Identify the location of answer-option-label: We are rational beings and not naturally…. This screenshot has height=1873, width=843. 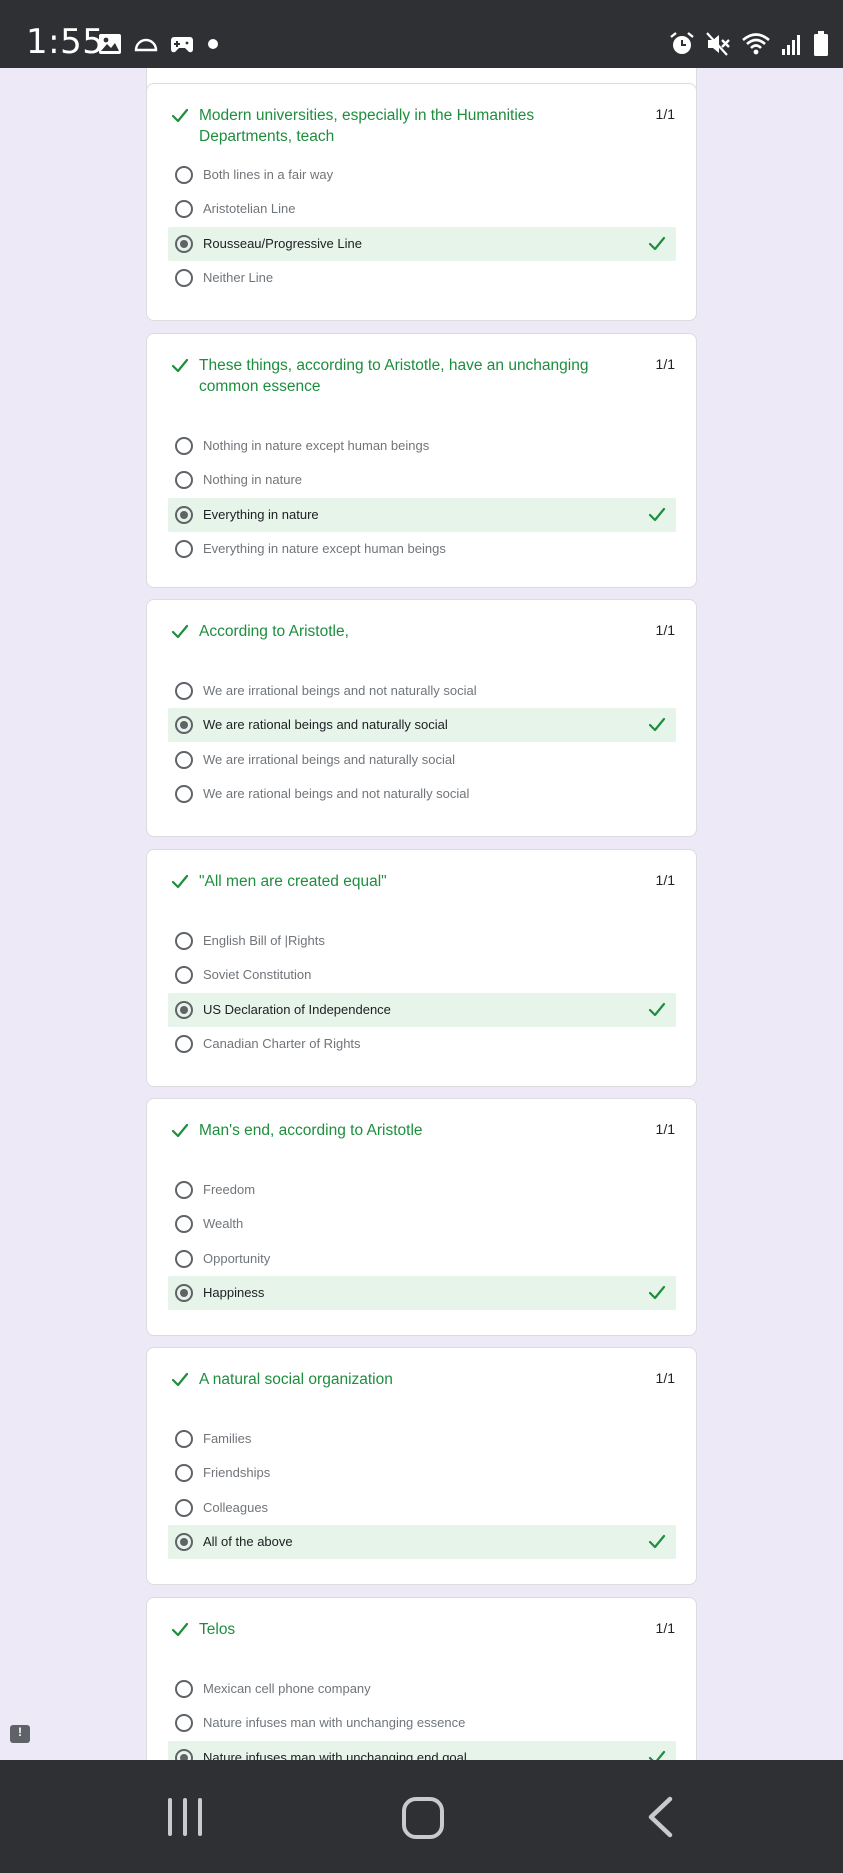
(336, 794).